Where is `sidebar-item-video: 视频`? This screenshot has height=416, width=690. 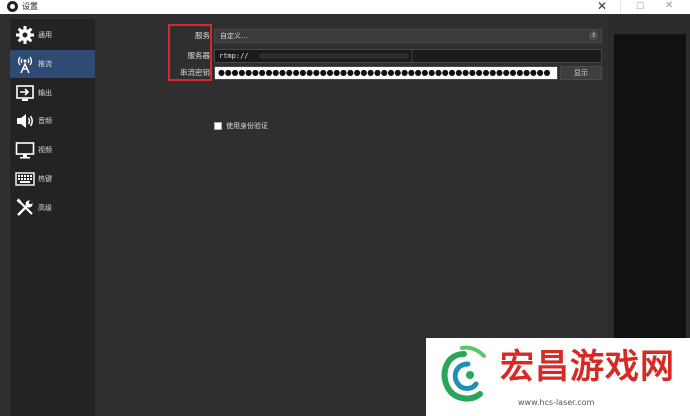
sidebar-item-video: 视频 is located at coordinates (52, 150).